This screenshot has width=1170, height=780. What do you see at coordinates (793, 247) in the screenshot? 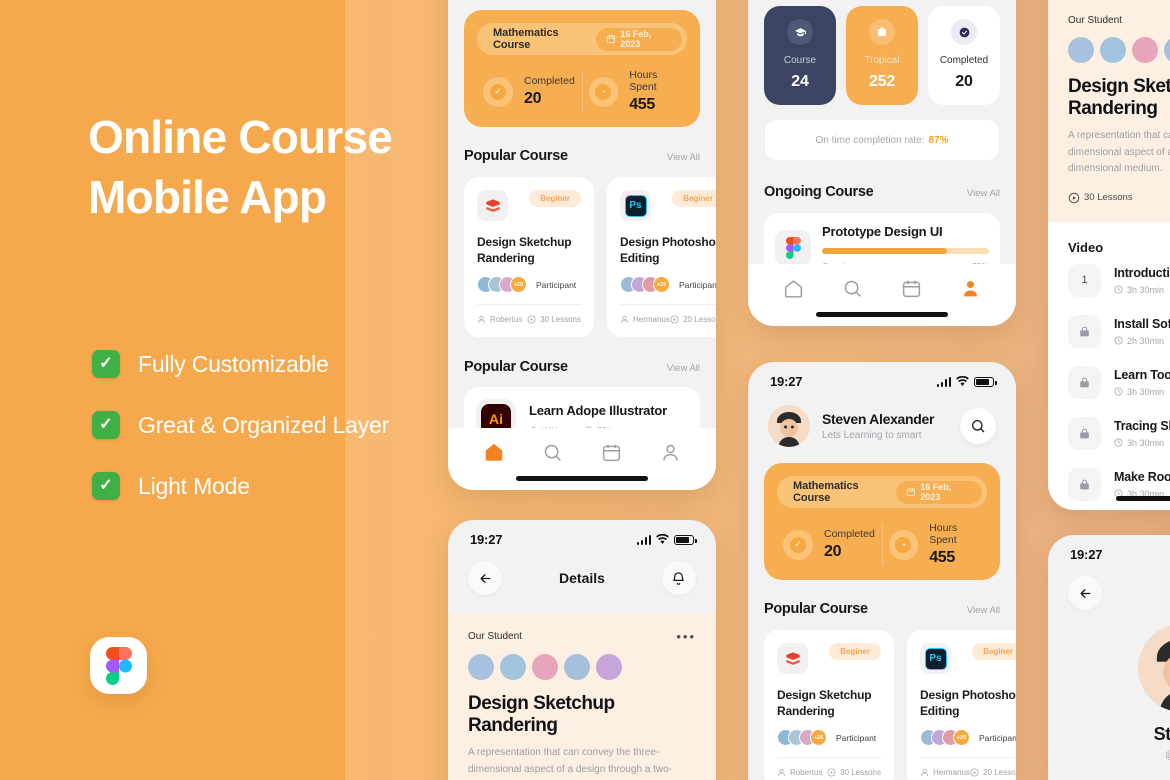
I see `figma-icon` at bounding box center [793, 247].